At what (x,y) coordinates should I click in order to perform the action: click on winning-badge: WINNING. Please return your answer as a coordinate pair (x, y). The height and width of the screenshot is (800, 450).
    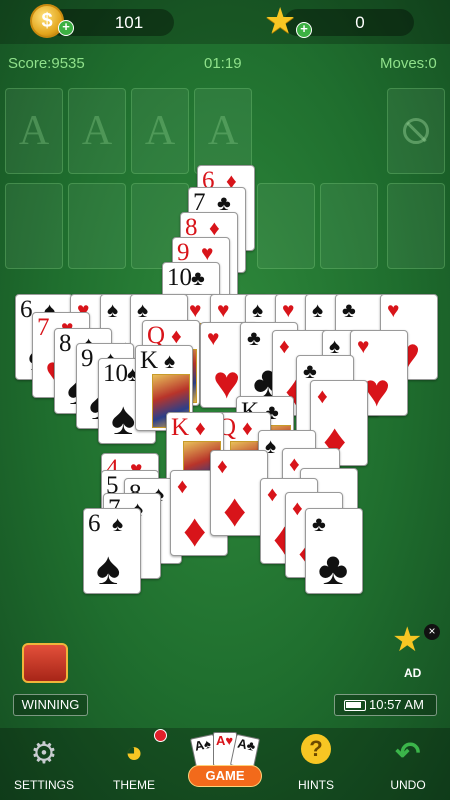
    Looking at the image, I should click on (50, 705).